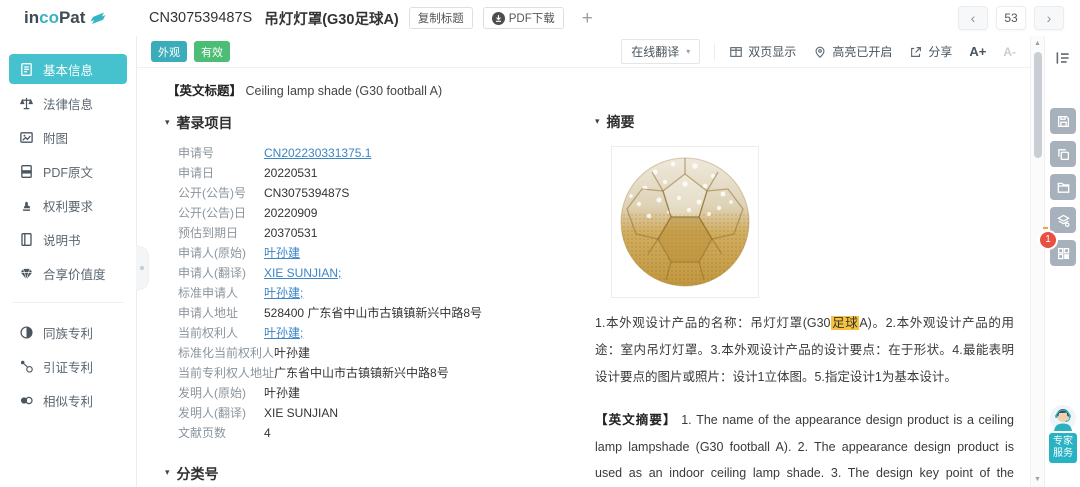  Describe the element at coordinates (302, 273) in the screenshot. I see `applicant-translated-link: XIE SUNJIAN;` at that location.